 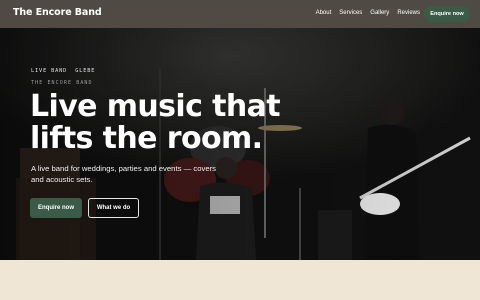 What do you see at coordinates (324, 13) in the screenshot?
I see `nav-about-link: About` at bounding box center [324, 13].